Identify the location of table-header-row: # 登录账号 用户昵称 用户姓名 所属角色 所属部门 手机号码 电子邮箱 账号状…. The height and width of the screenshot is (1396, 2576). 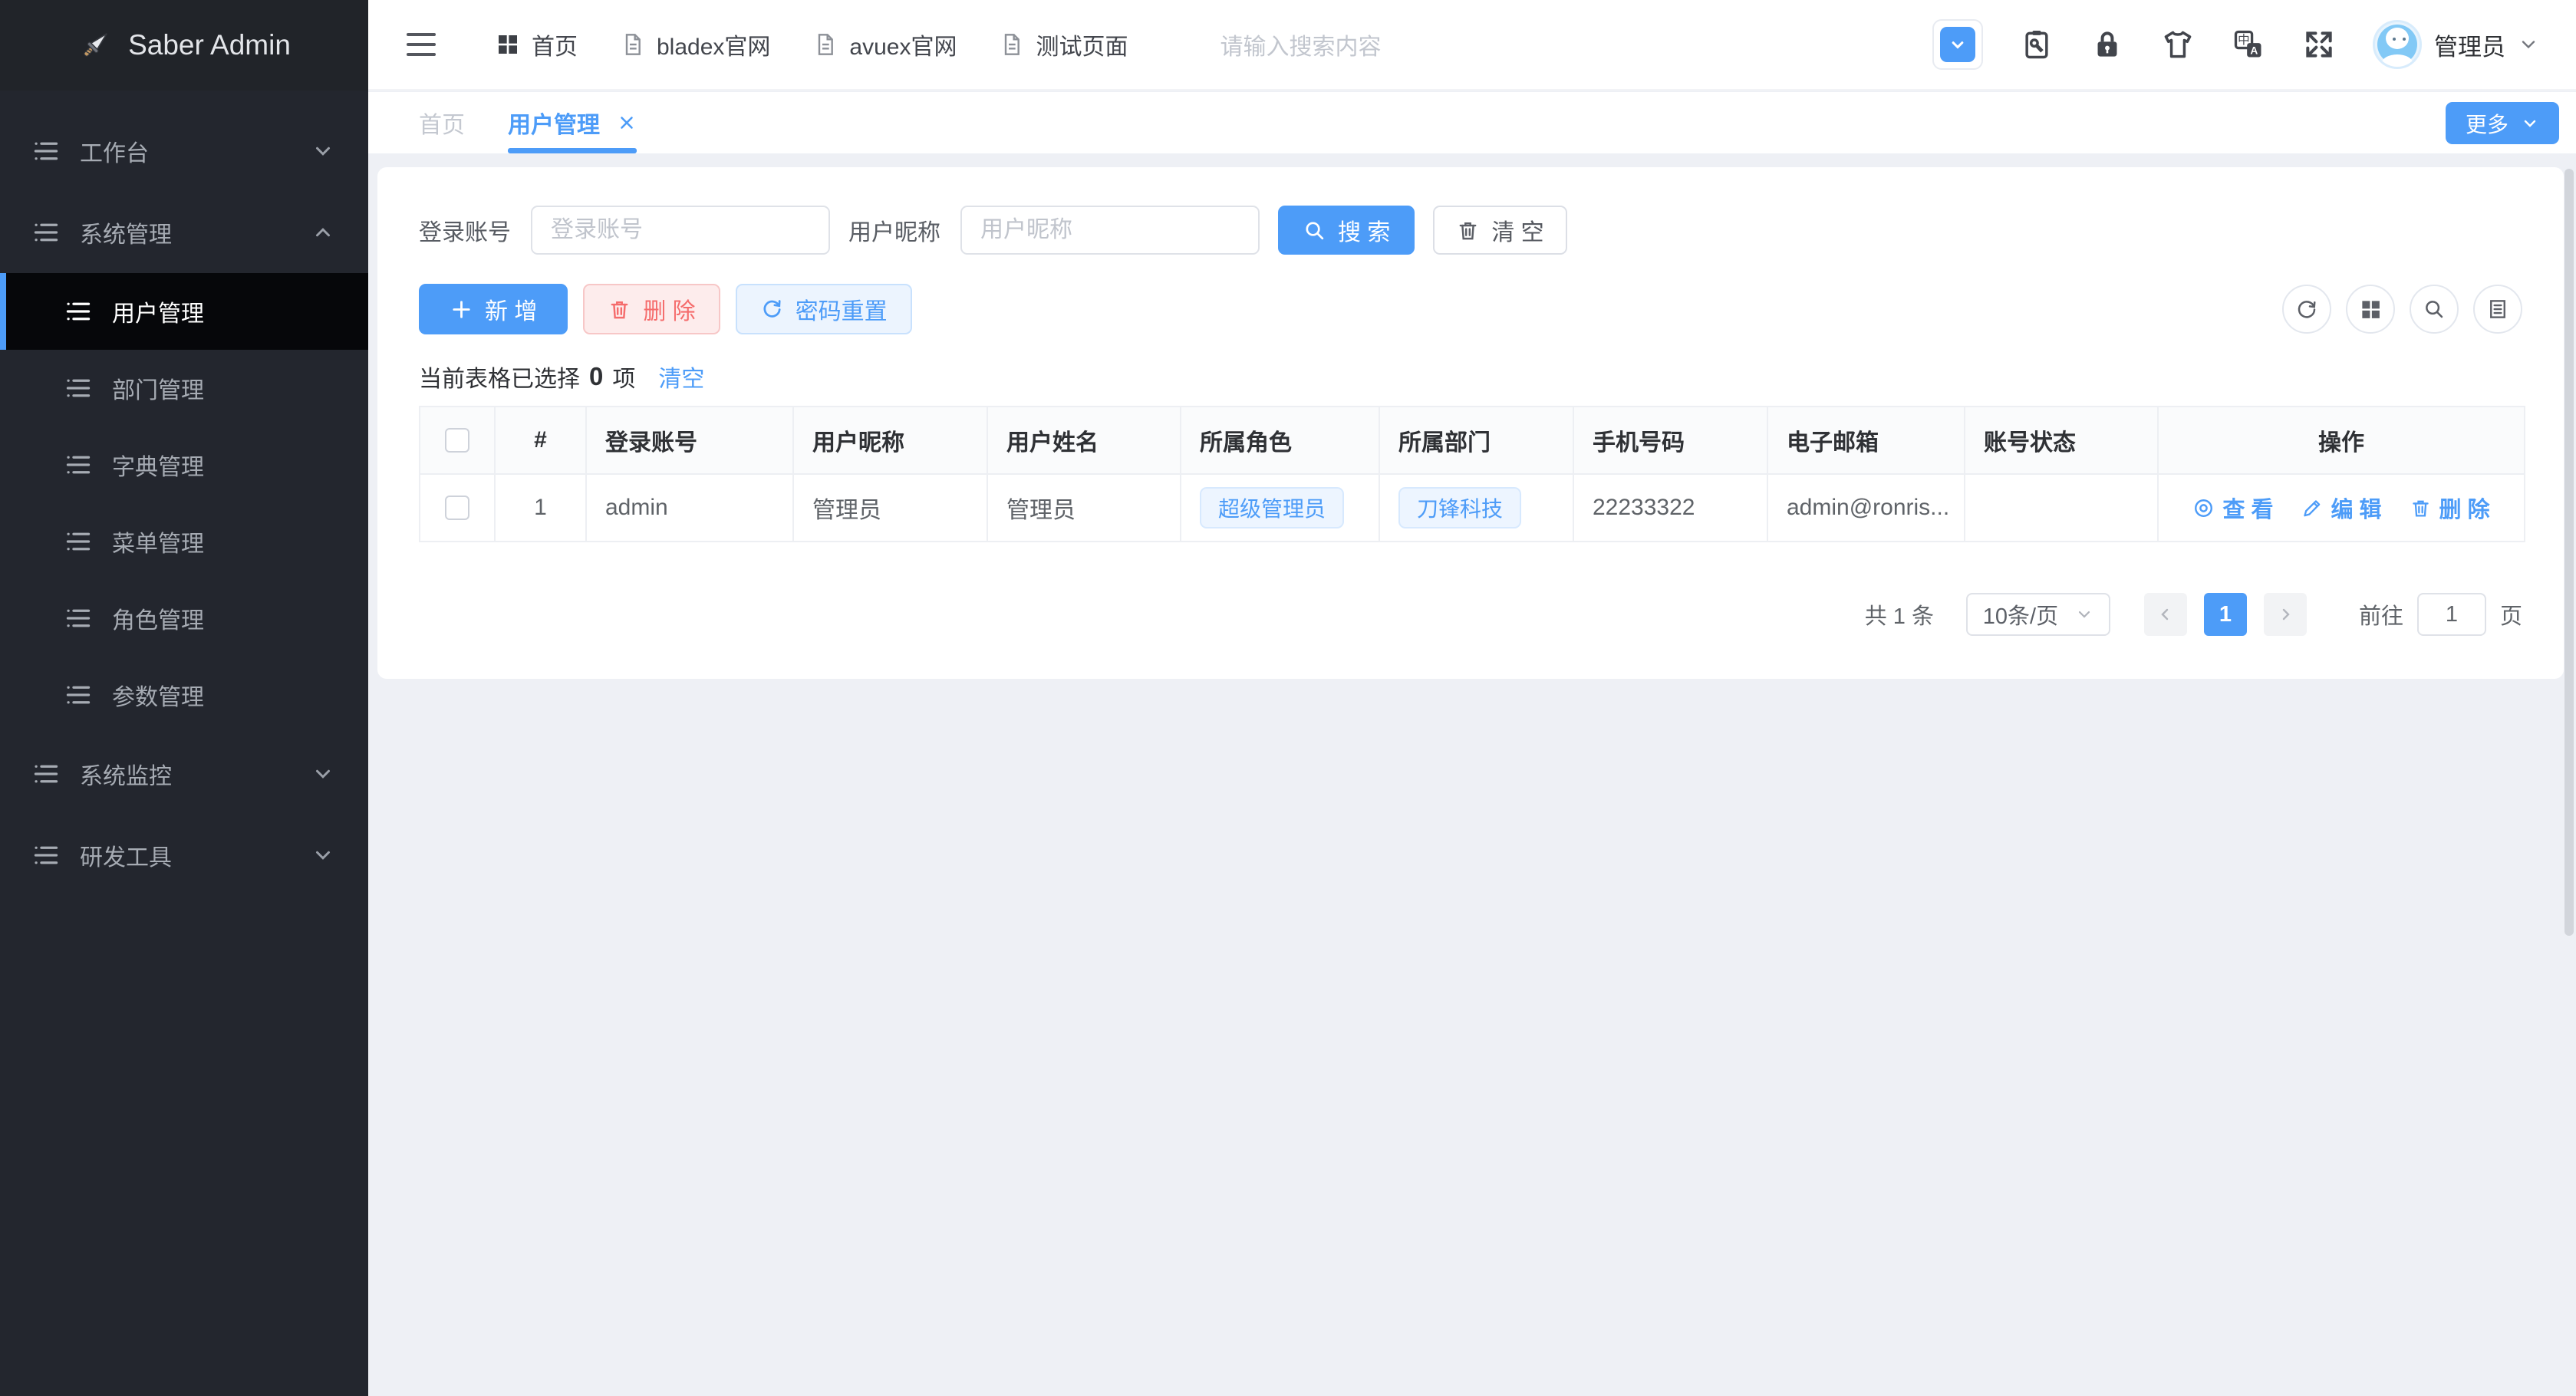
(1472, 441).